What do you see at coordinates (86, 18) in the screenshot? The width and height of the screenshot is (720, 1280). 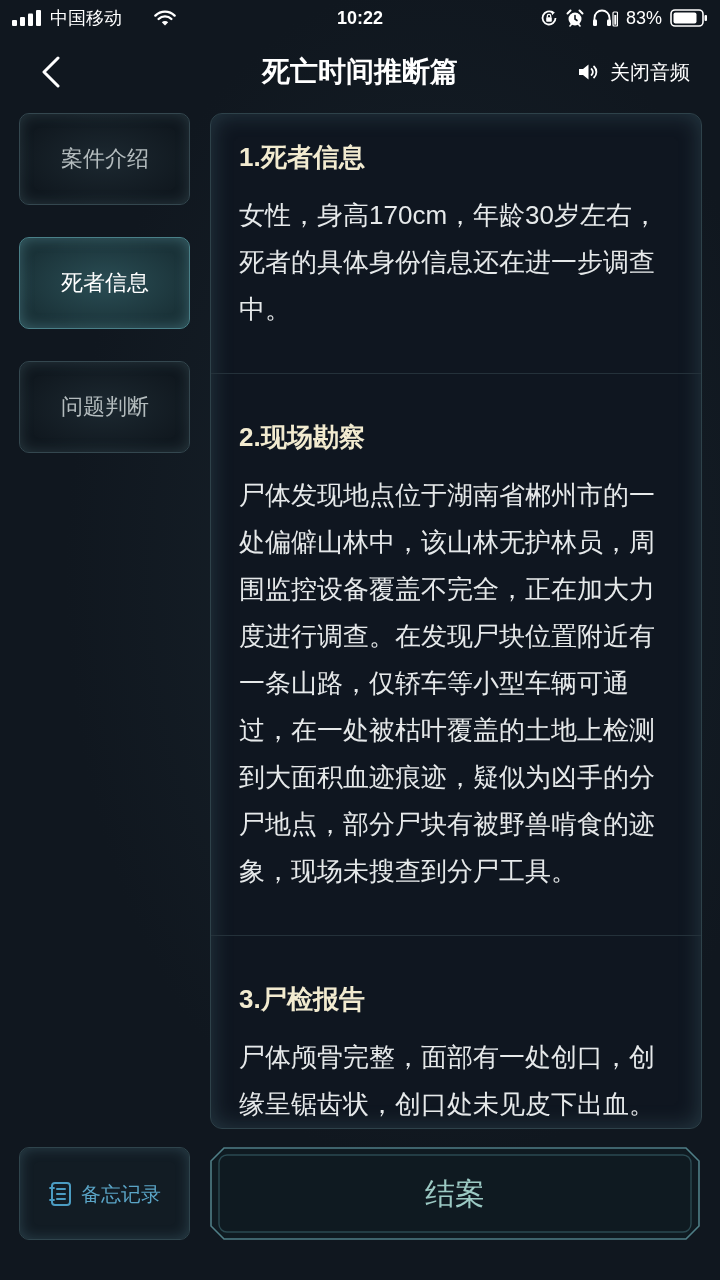 I see `carrier-name: 中国移动` at bounding box center [86, 18].